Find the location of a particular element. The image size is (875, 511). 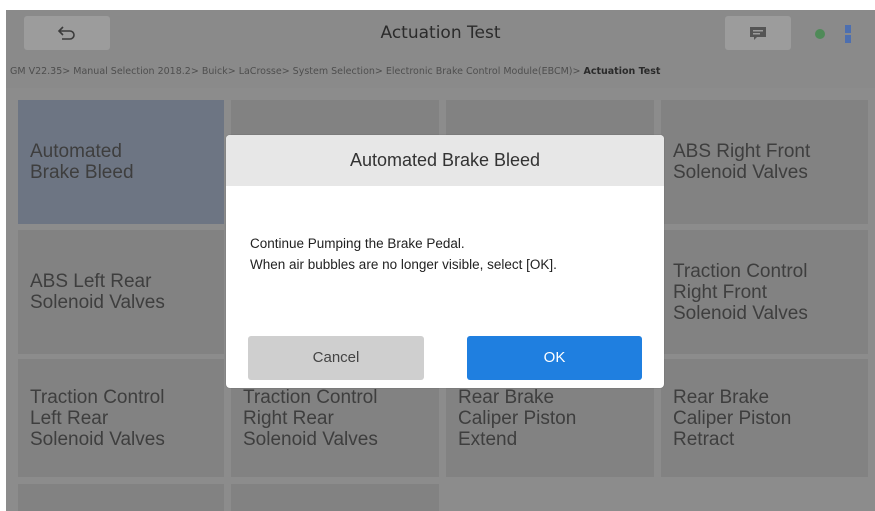

chat-icon is located at coordinates (758, 33).